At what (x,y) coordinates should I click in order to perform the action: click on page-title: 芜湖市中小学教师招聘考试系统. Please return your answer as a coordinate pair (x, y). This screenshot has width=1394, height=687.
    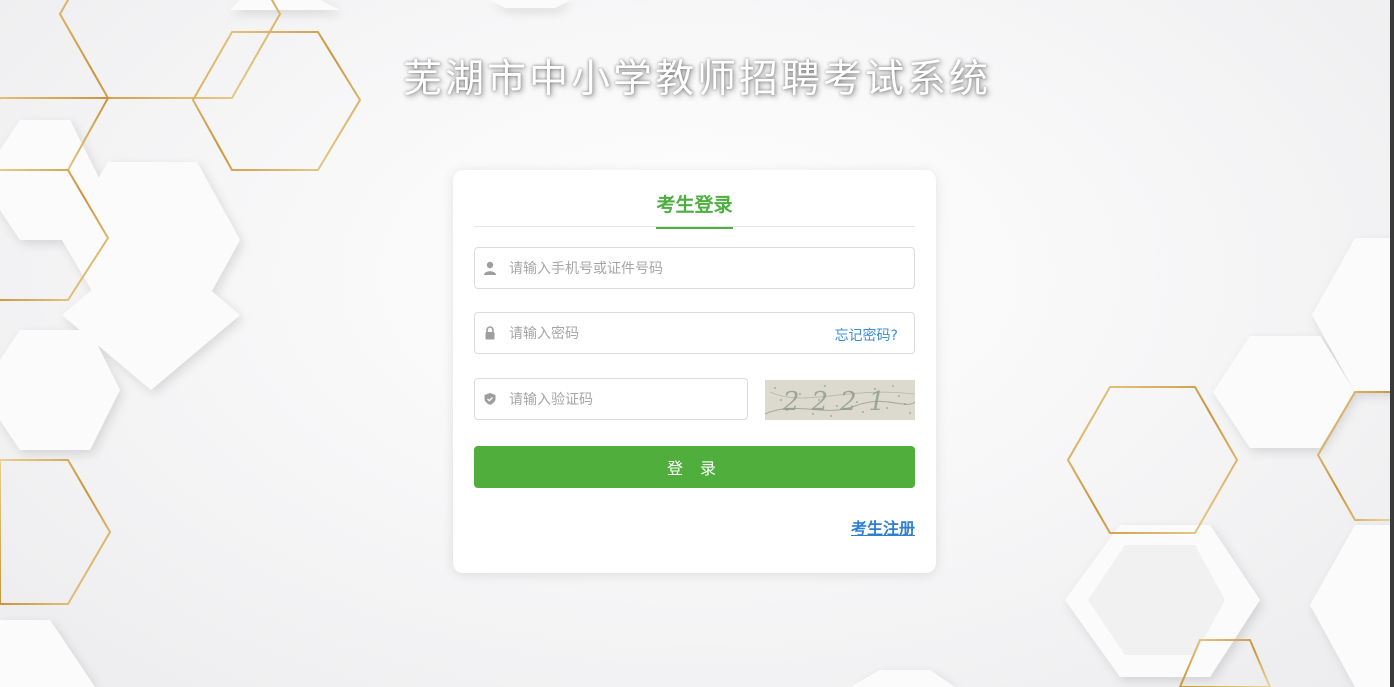
    Looking at the image, I should click on (696, 79).